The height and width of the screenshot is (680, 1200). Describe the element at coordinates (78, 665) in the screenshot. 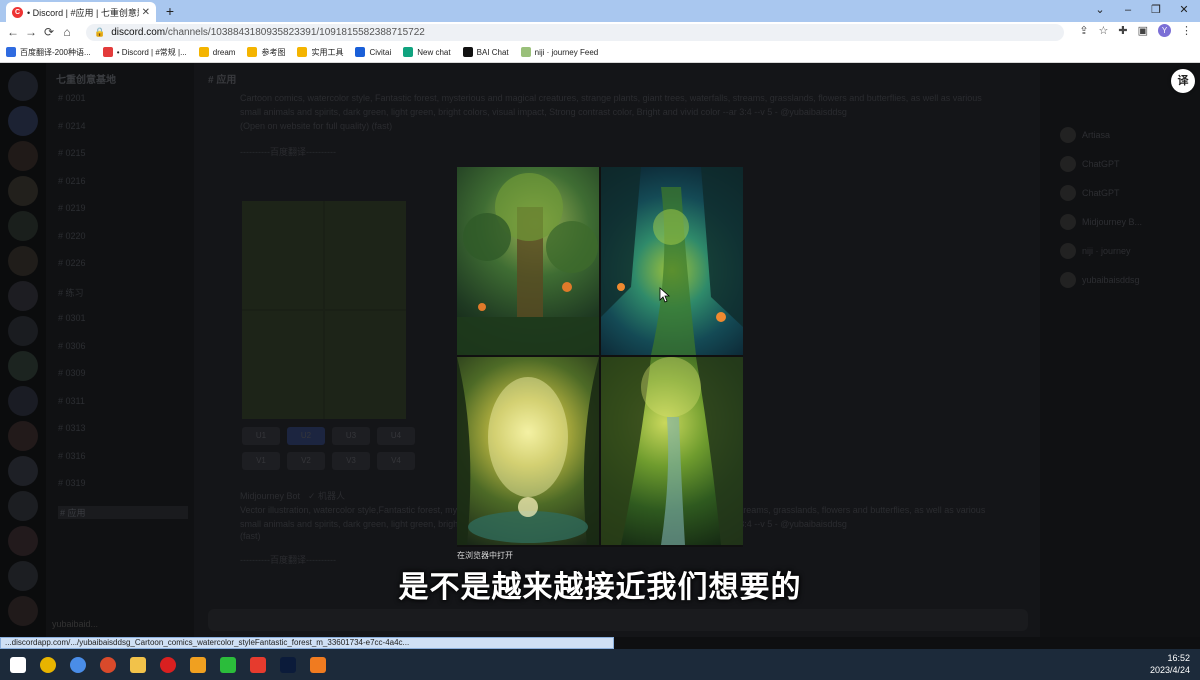

I see `taskbar-chrome-active-button` at that location.